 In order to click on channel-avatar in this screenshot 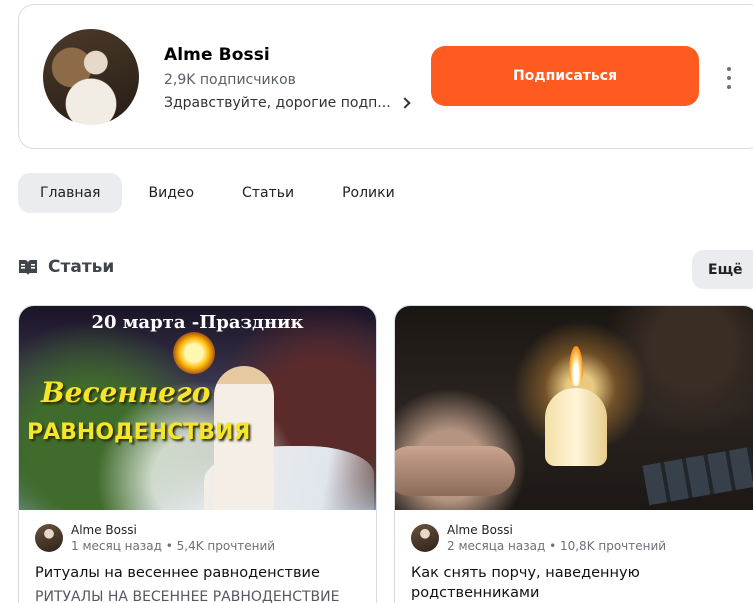, I will do `click(91, 77)`.